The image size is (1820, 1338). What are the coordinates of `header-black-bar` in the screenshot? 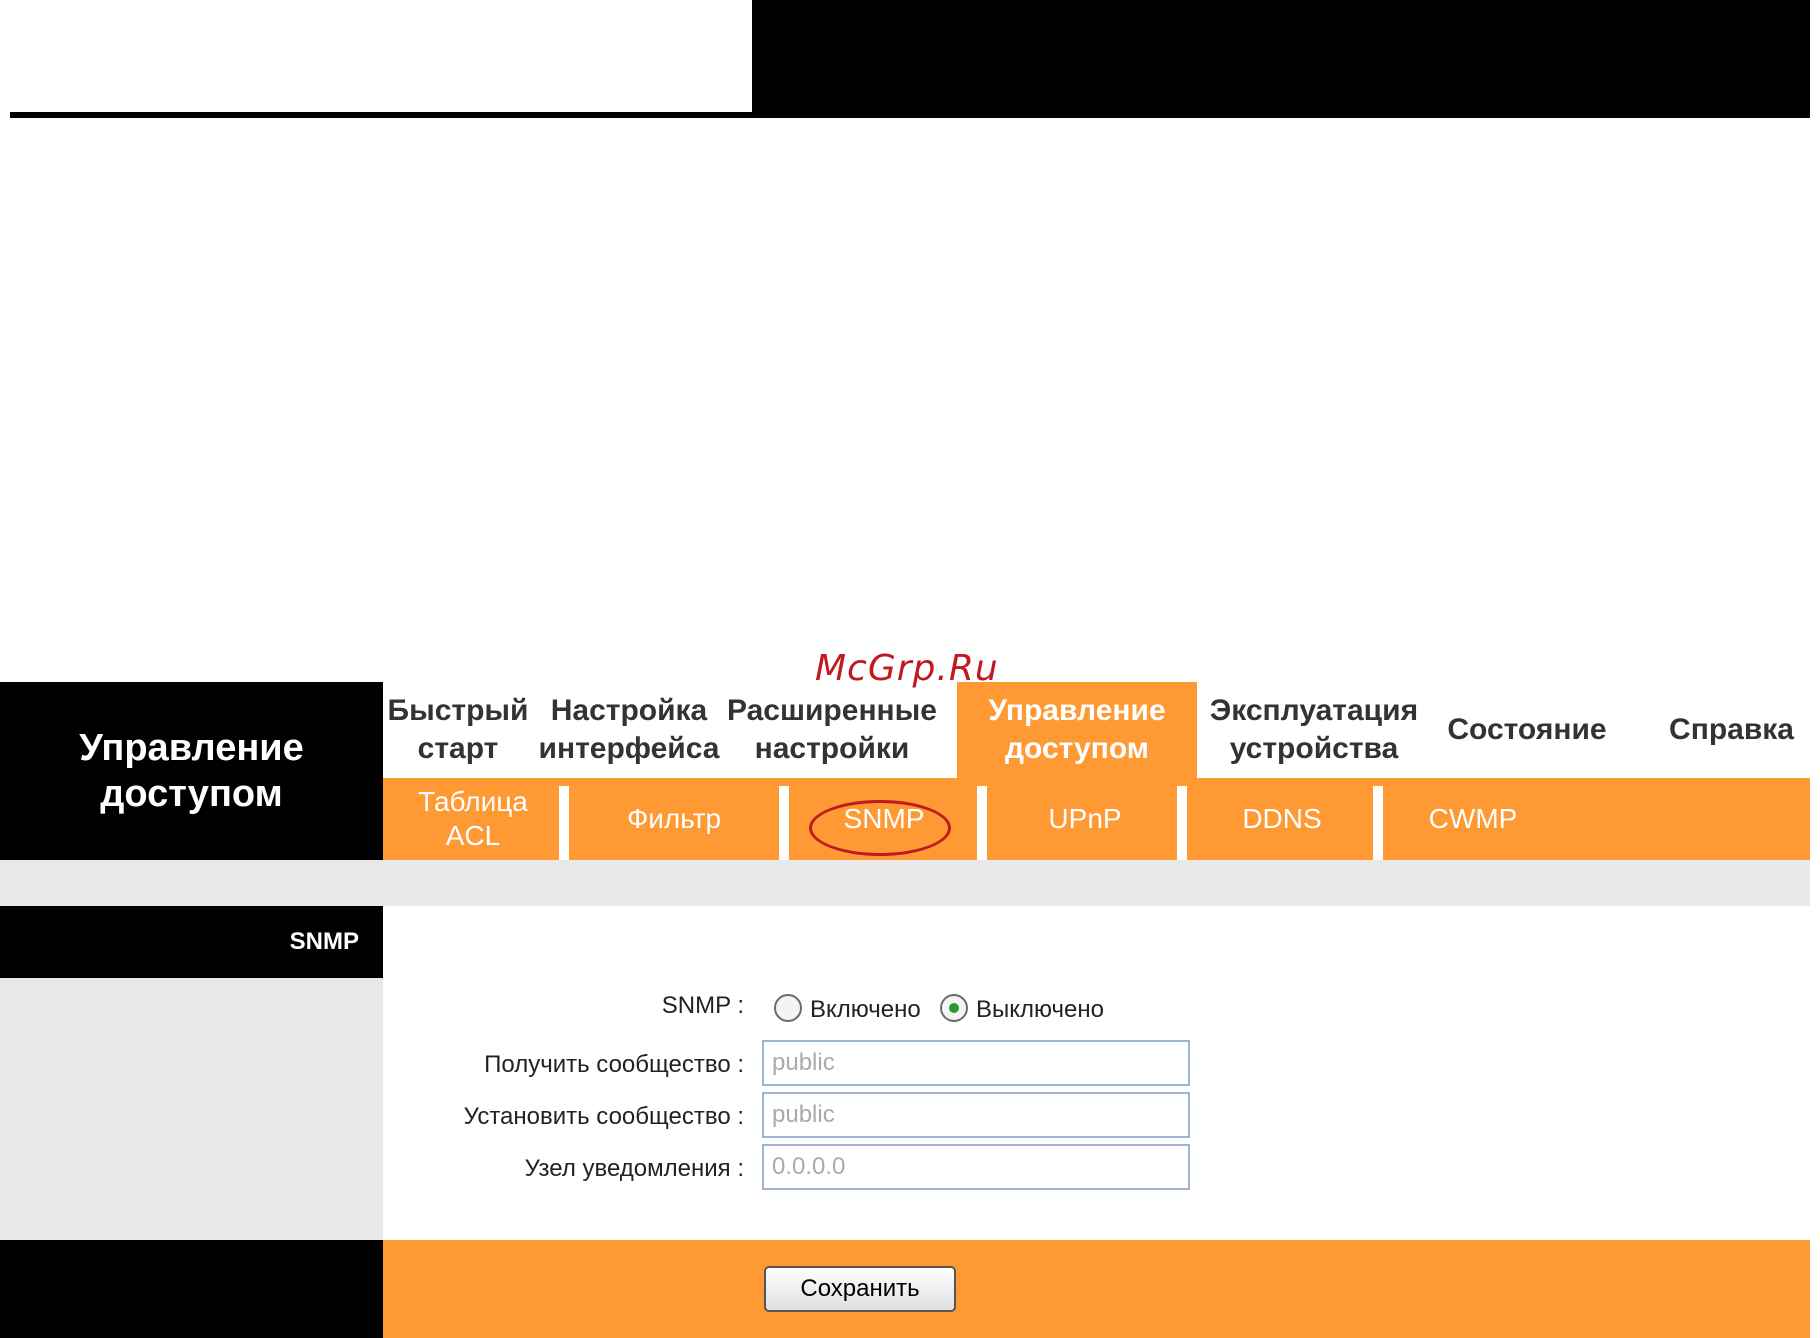 It's located at (1281, 58).